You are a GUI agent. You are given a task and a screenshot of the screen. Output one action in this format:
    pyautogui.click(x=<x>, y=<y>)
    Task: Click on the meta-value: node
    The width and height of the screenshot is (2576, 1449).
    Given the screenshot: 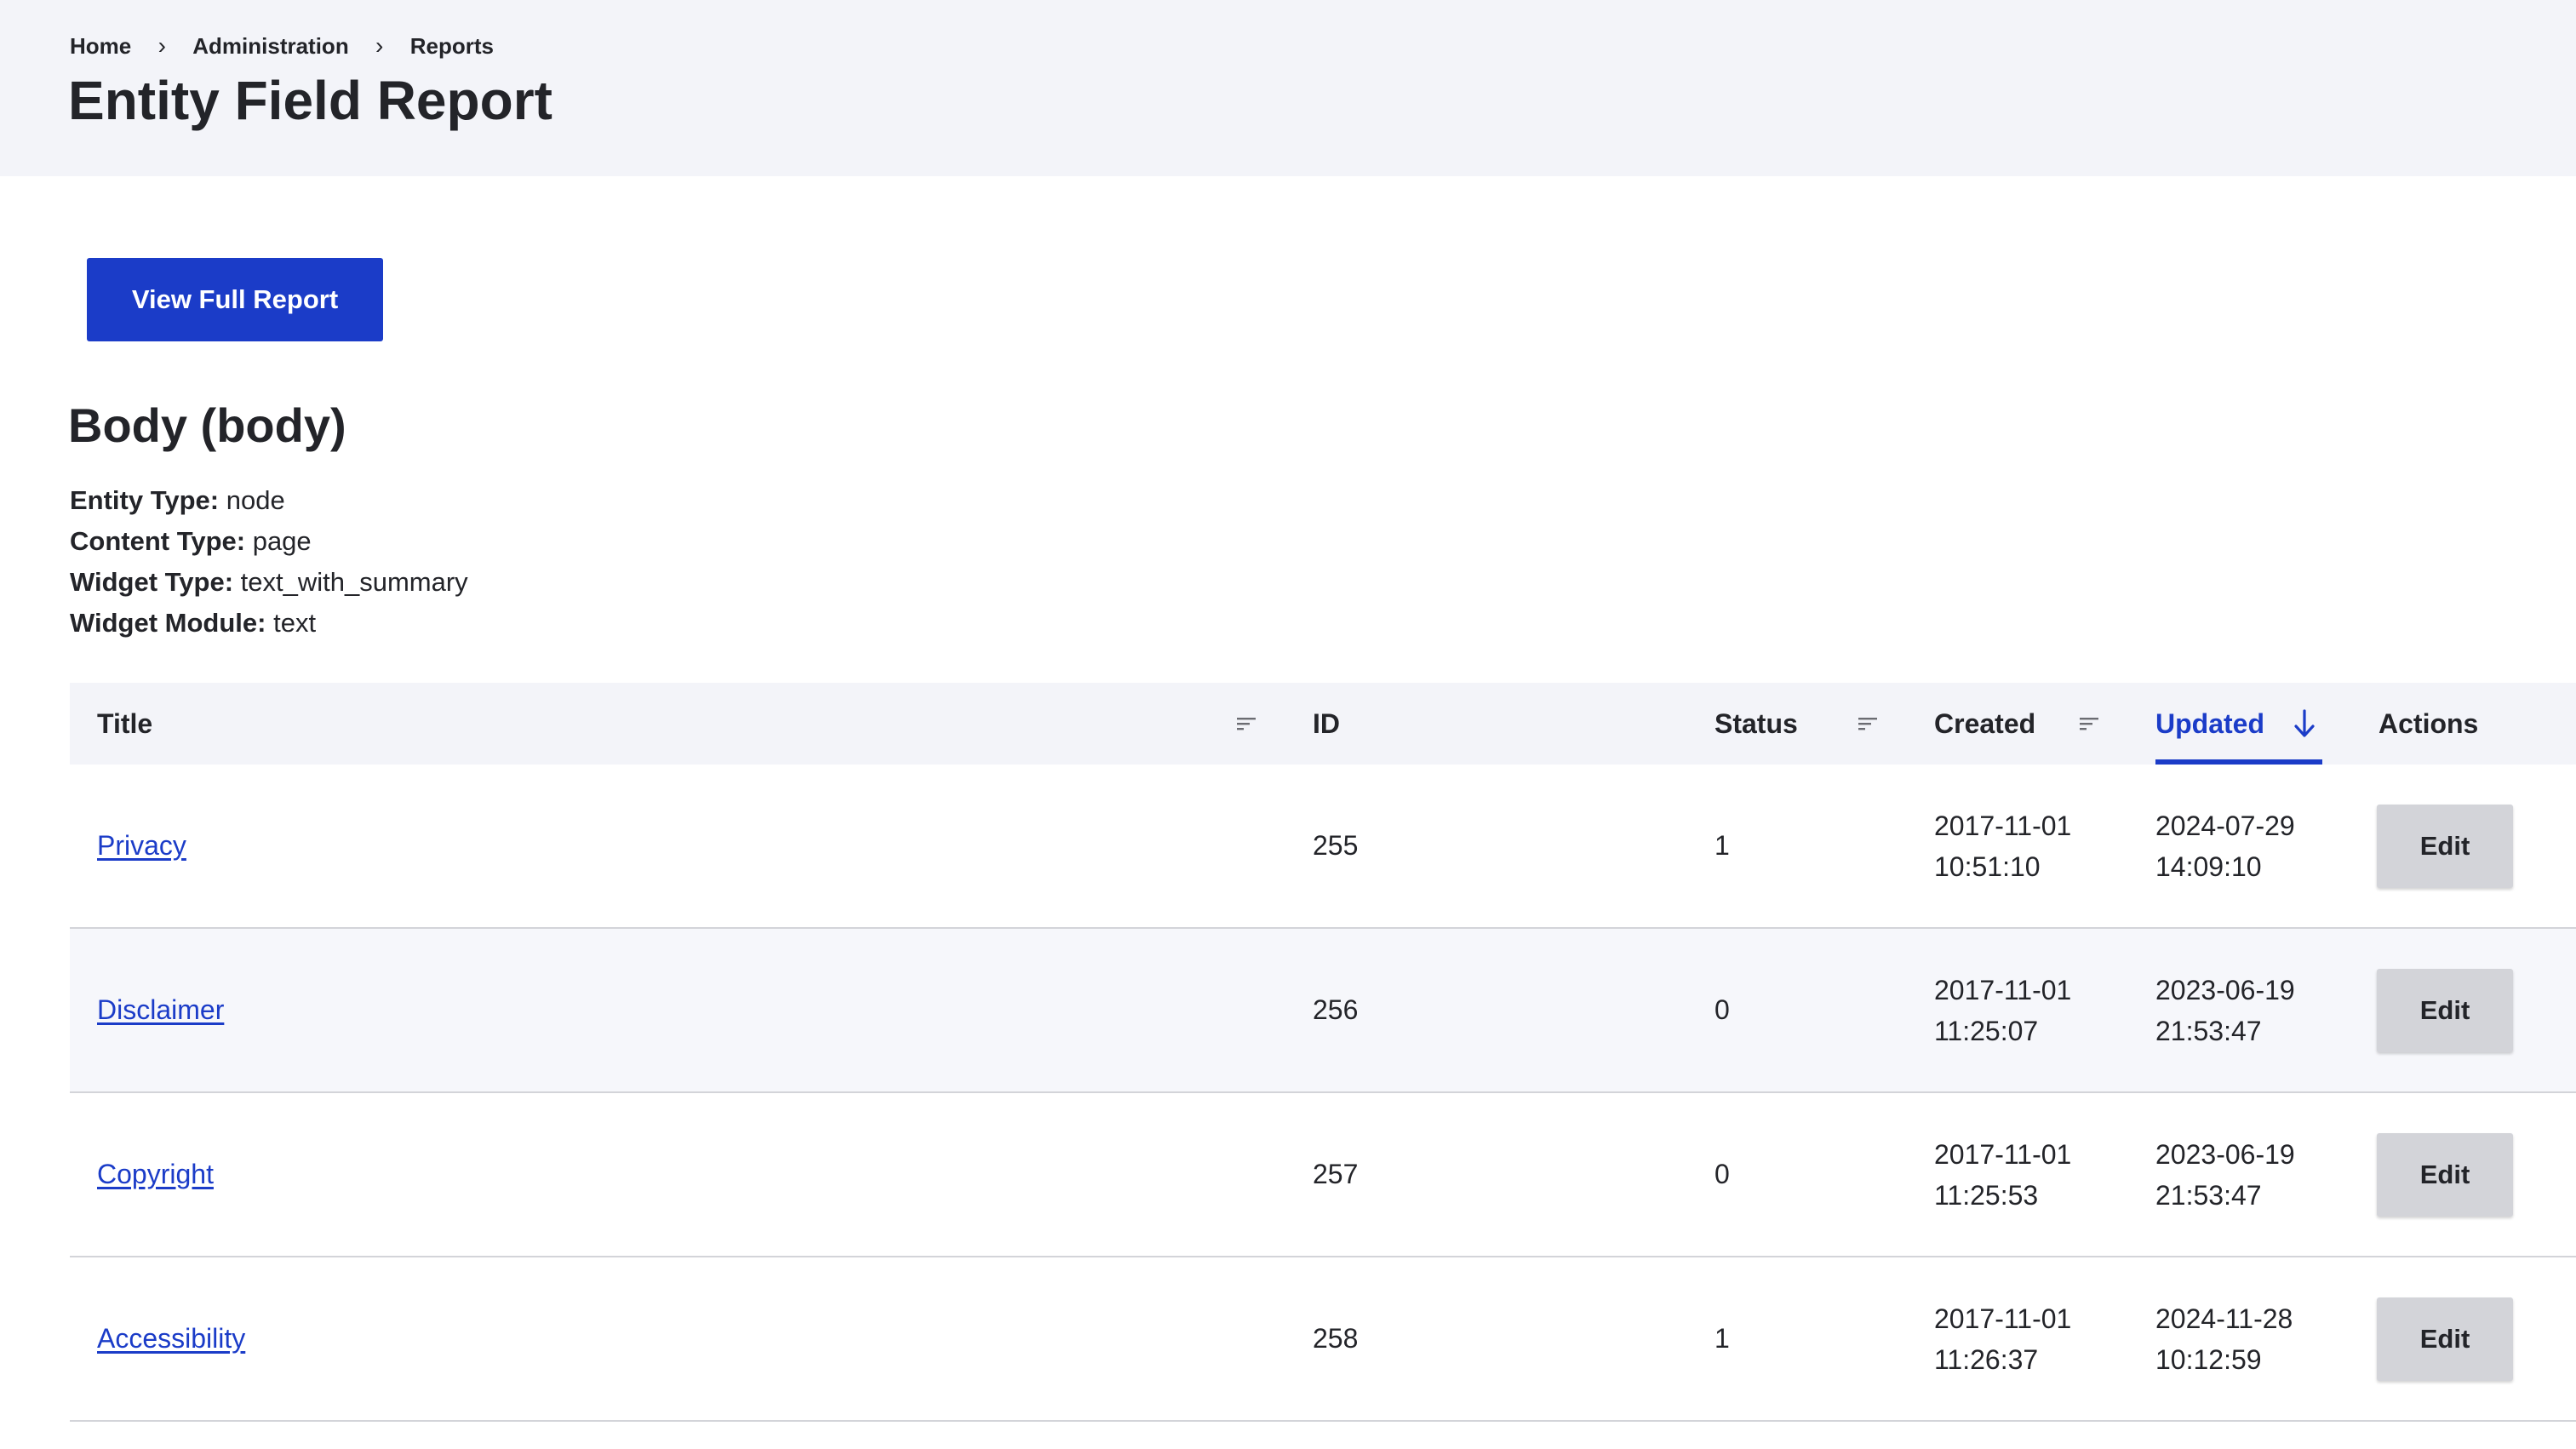 What is the action you would take?
    pyautogui.click(x=255, y=500)
    